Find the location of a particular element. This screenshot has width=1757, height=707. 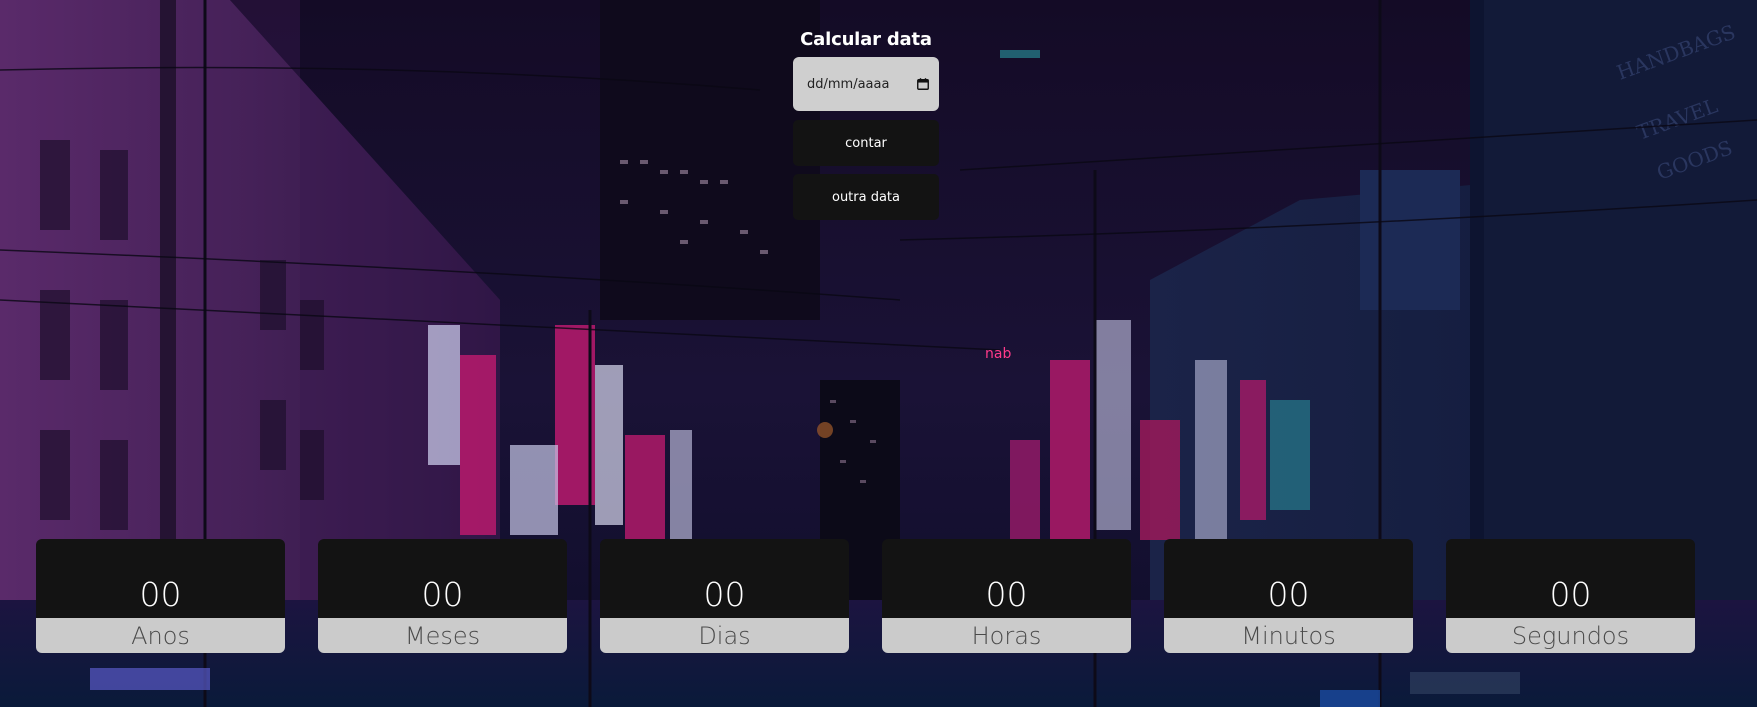

counter-minutes: 00 Minutos is located at coordinates (1288, 596).